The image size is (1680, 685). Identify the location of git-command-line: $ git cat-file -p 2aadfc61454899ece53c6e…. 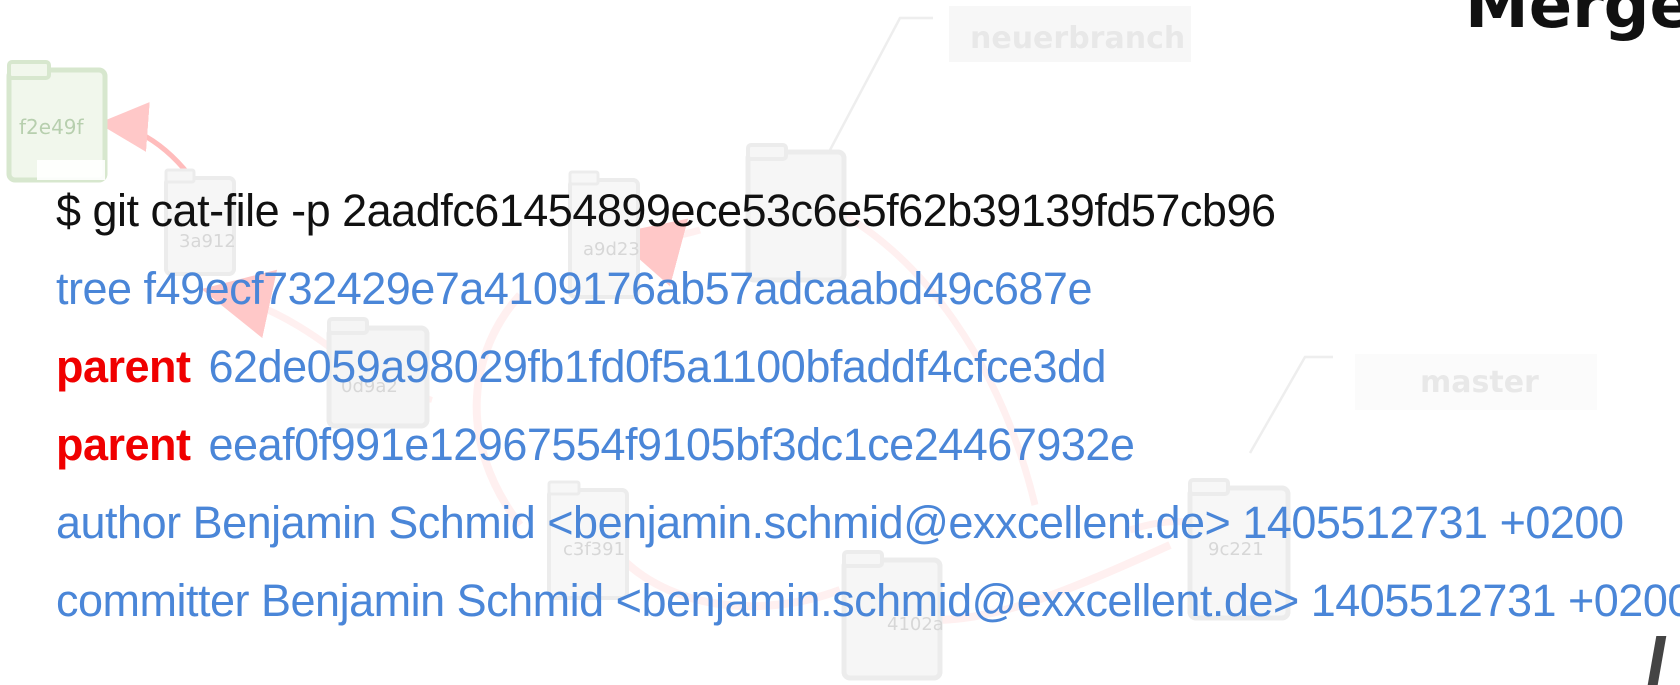
(666, 210).